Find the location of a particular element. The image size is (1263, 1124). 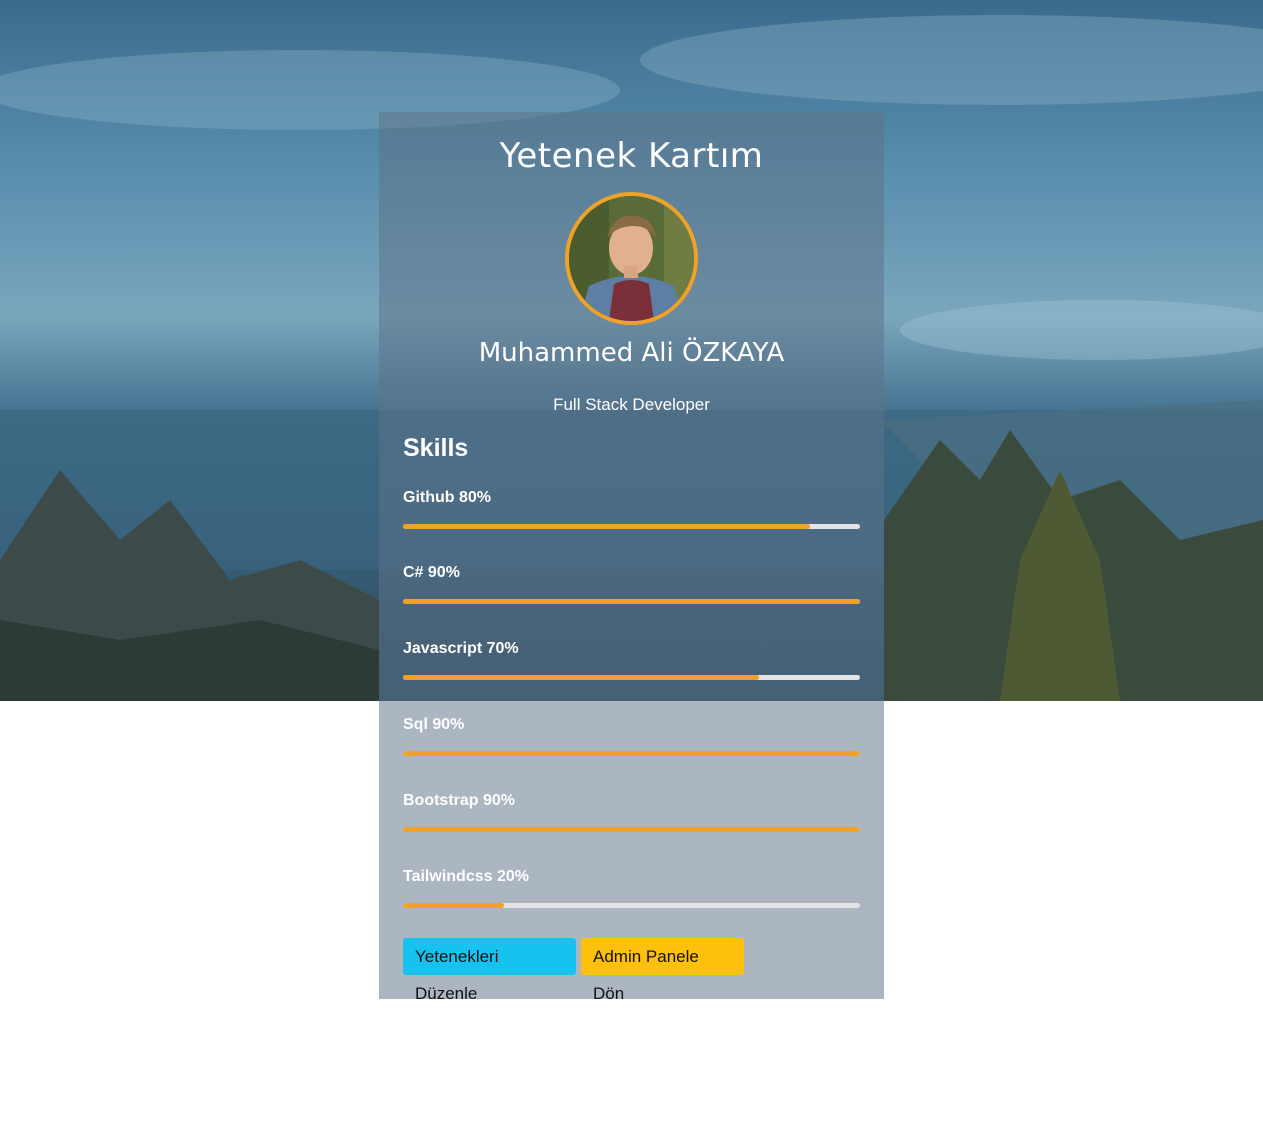

skills-heading: Skills is located at coordinates (436, 448).